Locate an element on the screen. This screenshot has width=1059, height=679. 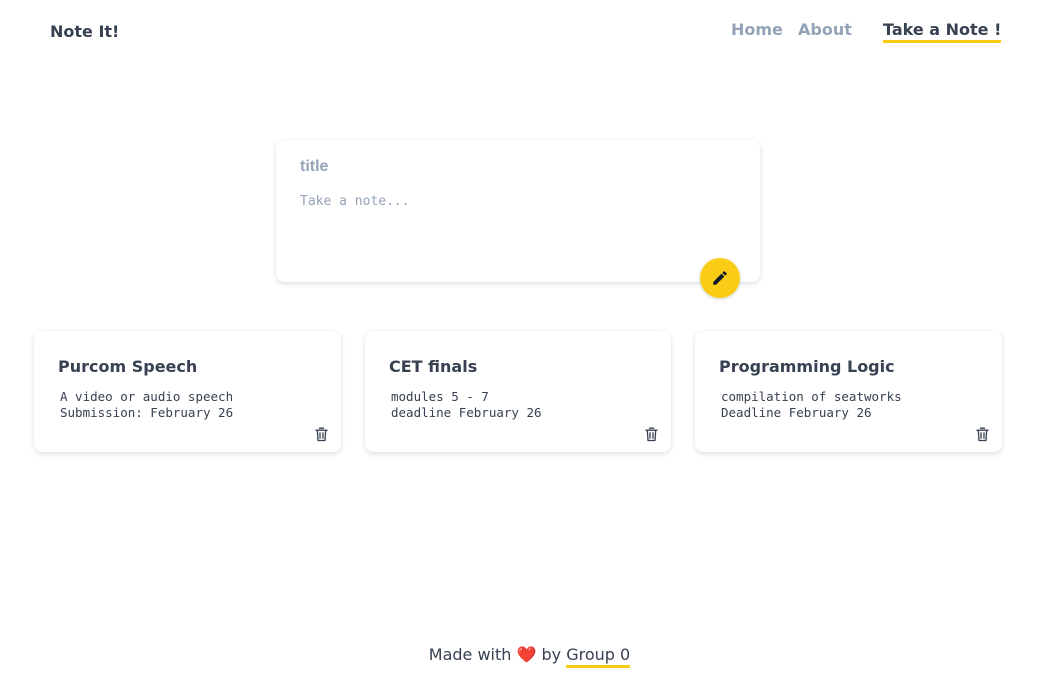
note-title: Programming Logic is located at coordinates (807, 366).